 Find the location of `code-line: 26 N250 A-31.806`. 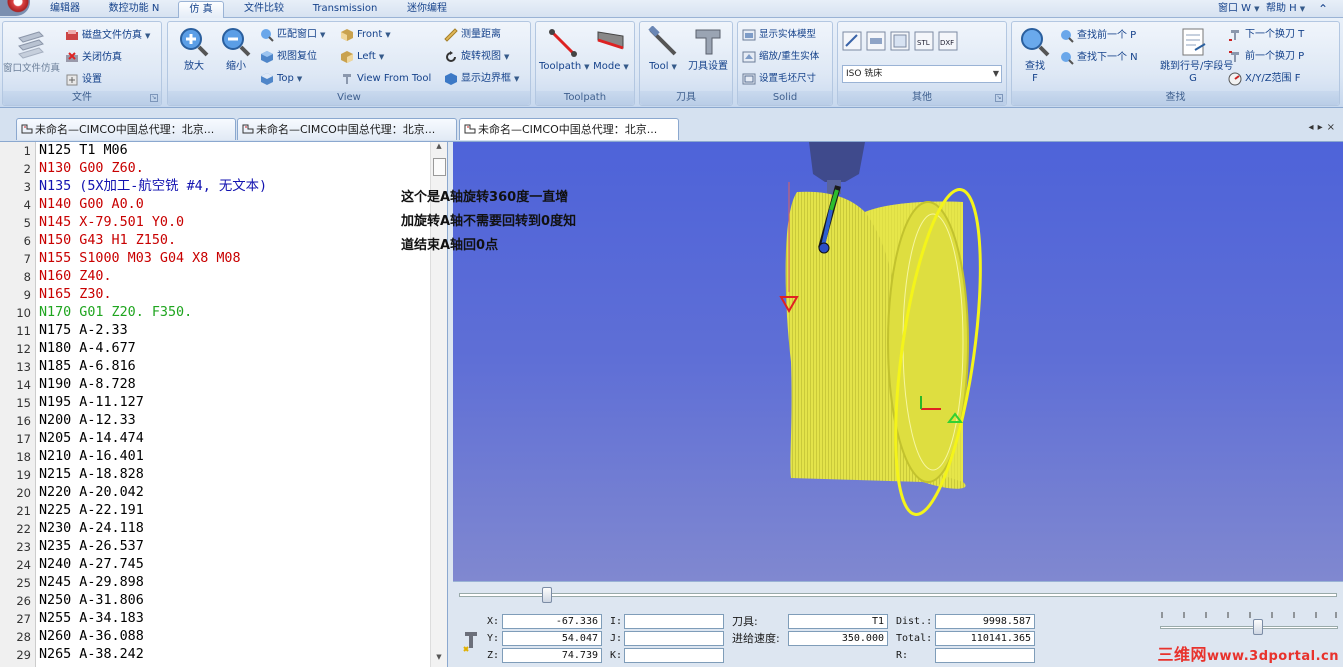

code-line: 26 N250 A-31.806 is located at coordinates (215, 601).